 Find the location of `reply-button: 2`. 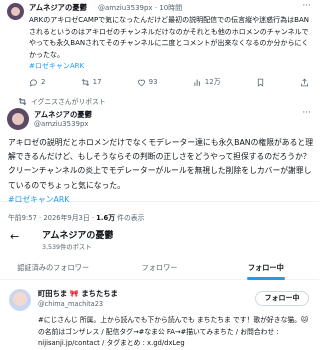

reply-button: 2 is located at coordinates (37, 82).